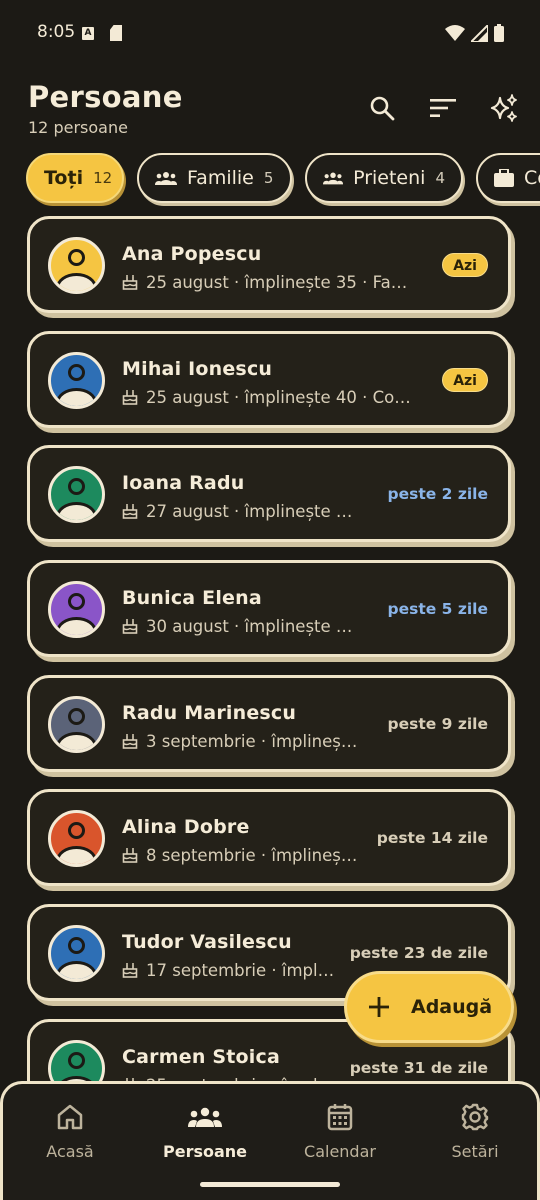 The image size is (540, 1200). Describe the element at coordinates (205, 1117) in the screenshot. I see `people-icon` at that location.